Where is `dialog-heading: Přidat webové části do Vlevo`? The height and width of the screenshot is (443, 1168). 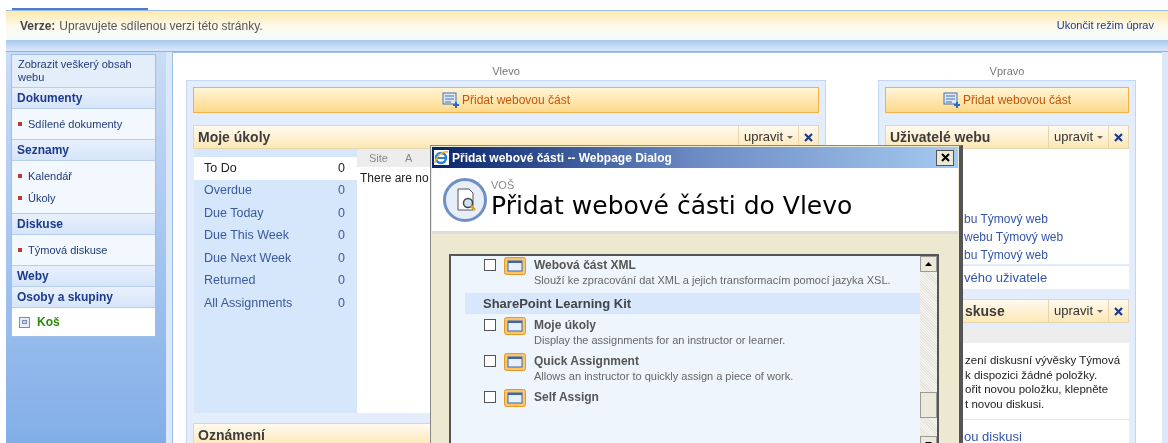
dialog-heading: Přidat webové části do Vlevo is located at coordinates (672, 205).